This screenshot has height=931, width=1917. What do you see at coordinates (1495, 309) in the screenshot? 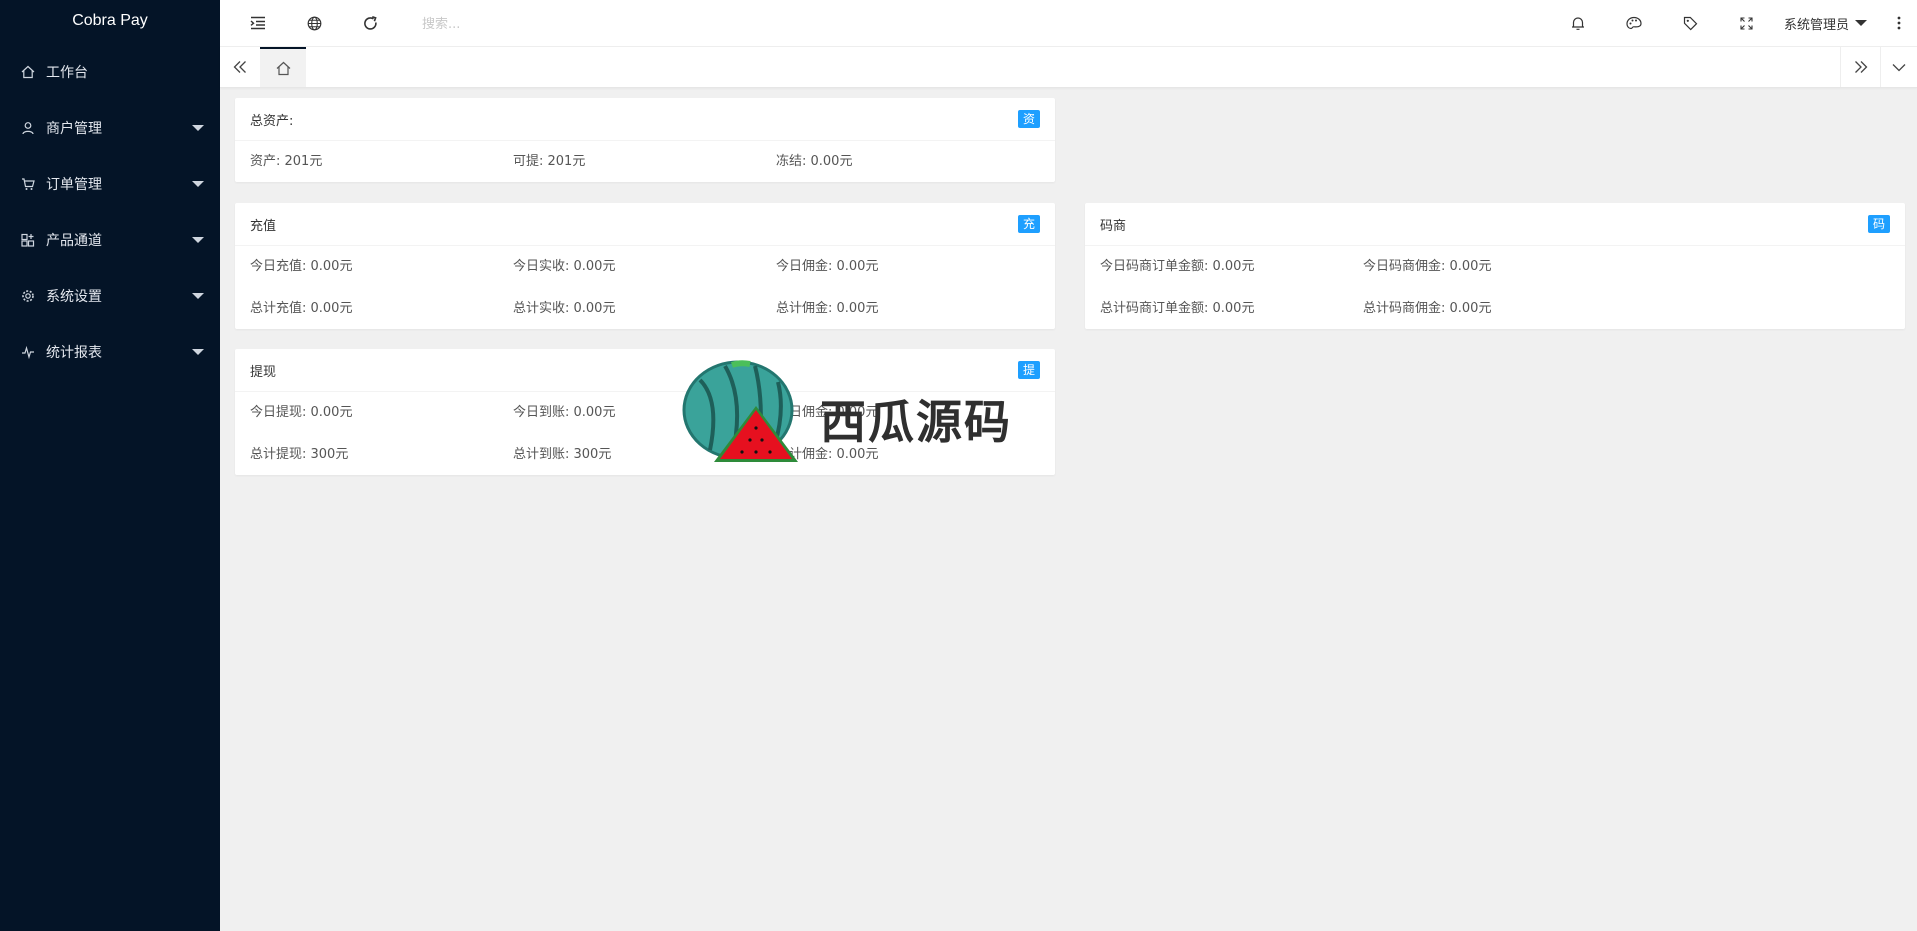
I see `stat-row: 总计码商订单金额: 0.00元 总计码商佣金: 0.00元` at bounding box center [1495, 309].